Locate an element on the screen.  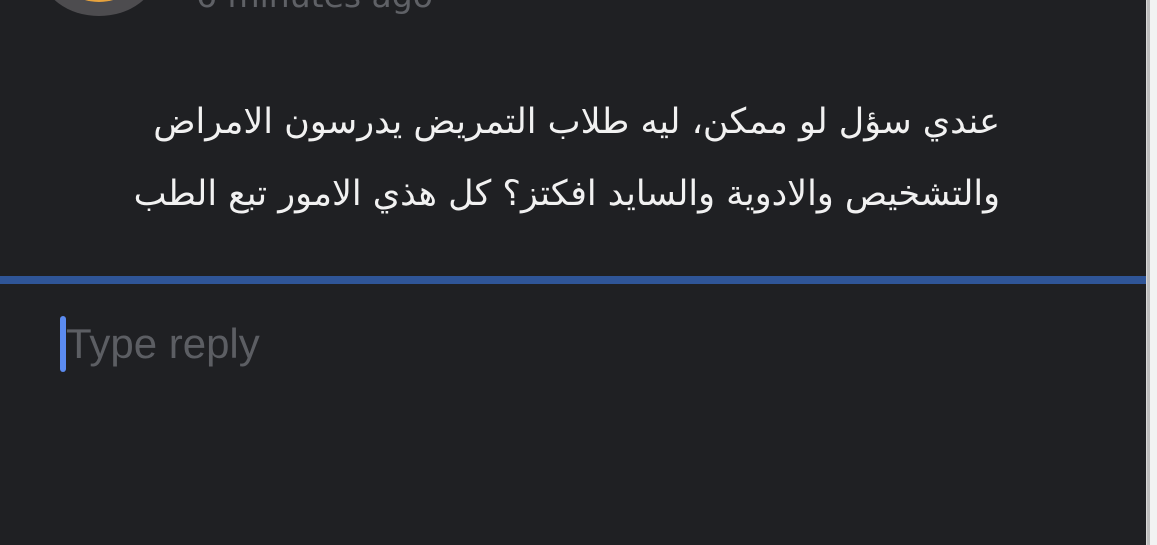
reply-box is located at coordinates (590, 344).